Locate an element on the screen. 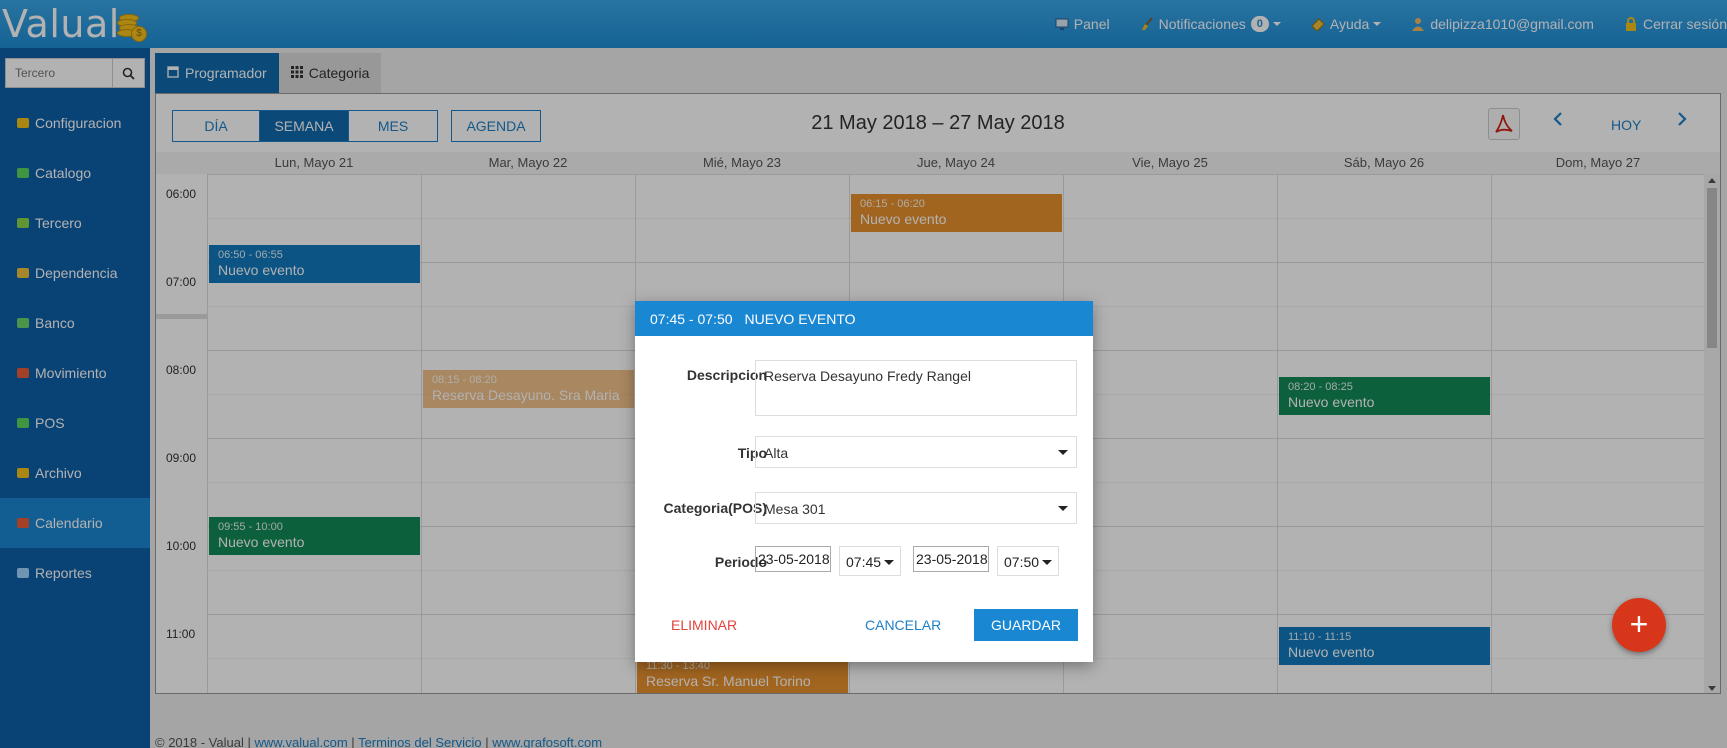 This screenshot has height=748, width=1727. start-date-input: 23-05-2018 is located at coordinates (793, 559).